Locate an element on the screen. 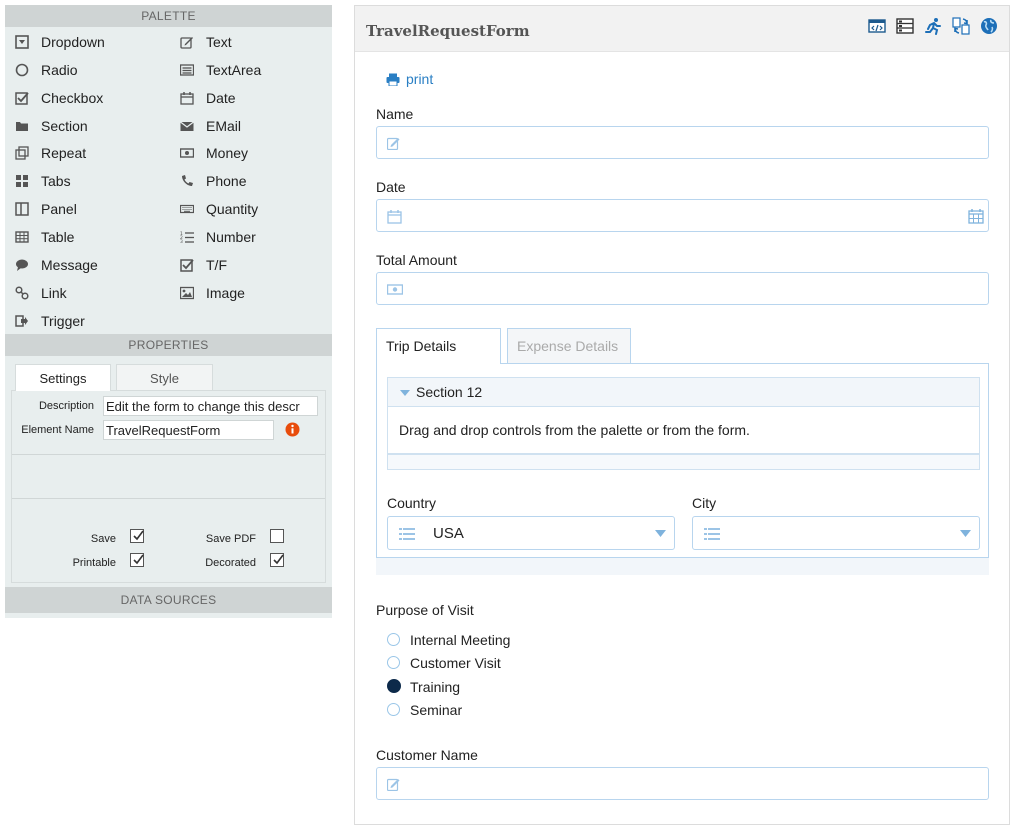 This screenshot has width=1016, height=830. radio-label: Training is located at coordinates (435, 687).